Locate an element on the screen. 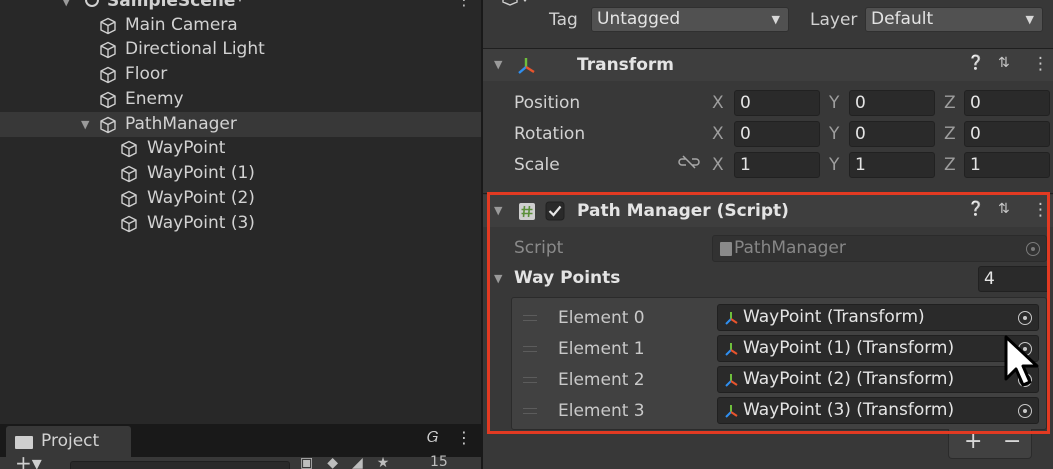  hierarchy-item: WayPoint (2) is located at coordinates (240, 198).